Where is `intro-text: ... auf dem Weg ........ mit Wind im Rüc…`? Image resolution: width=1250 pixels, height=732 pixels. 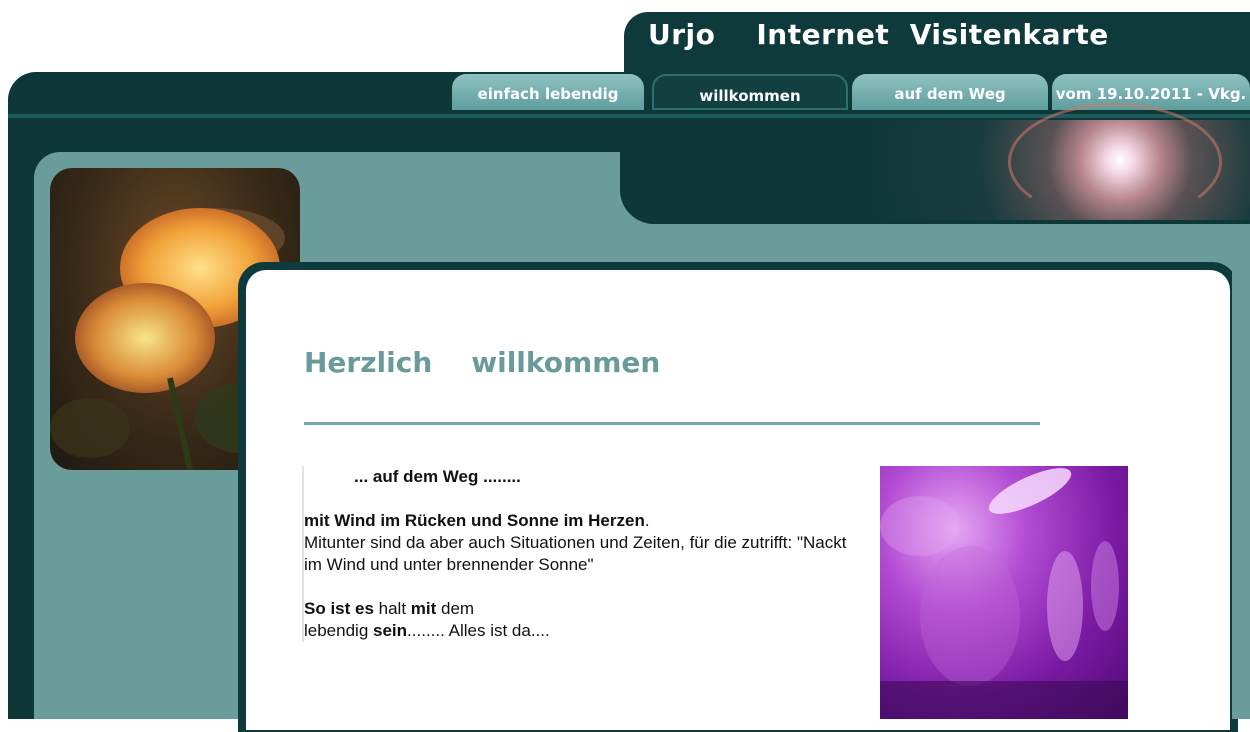 intro-text: ... auf dem Weg ........ mit Wind im Rüc… is located at coordinates (583, 554).